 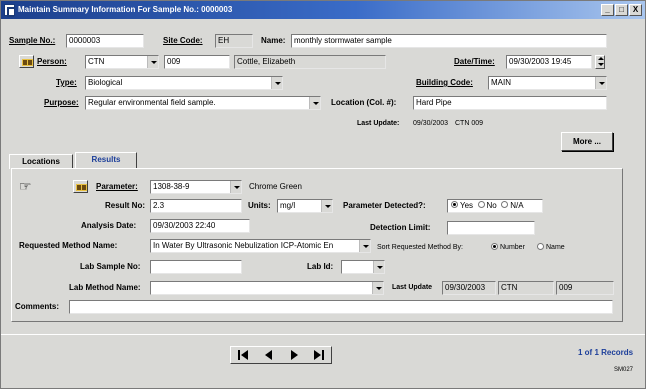 What do you see at coordinates (364, 102) in the screenshot?
I see `location-label: Location (Col. #):` at bounding box center [364, 102].